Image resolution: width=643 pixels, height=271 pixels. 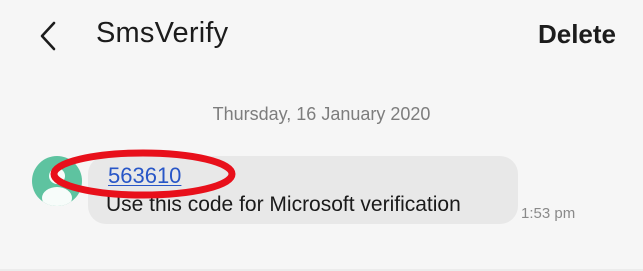 What do you see at coordinates (144, 176) in the screenshot?
I see `verification-code-link: 563610` at bounding box center [144, 176].